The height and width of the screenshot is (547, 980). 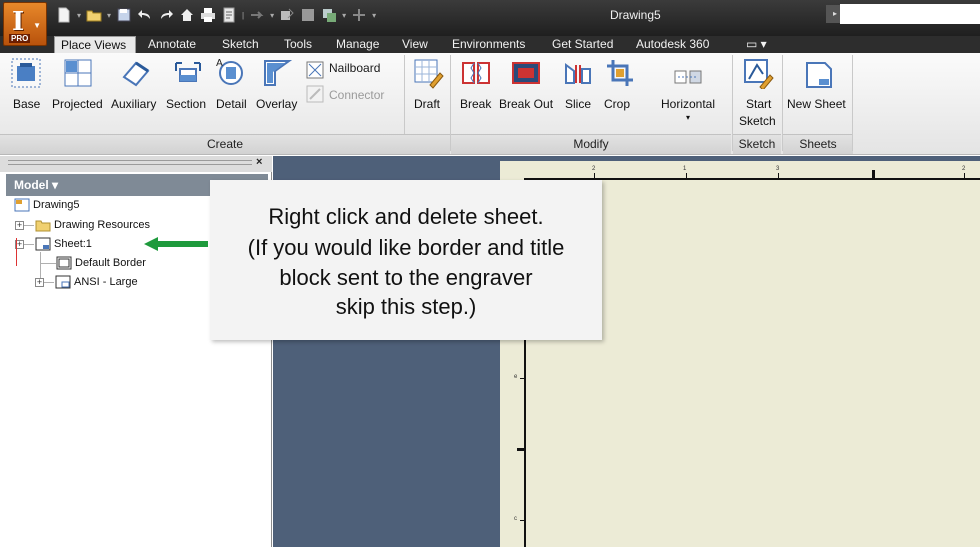 I want to click on tab-tools: Tools, so click(x=298, y=44).